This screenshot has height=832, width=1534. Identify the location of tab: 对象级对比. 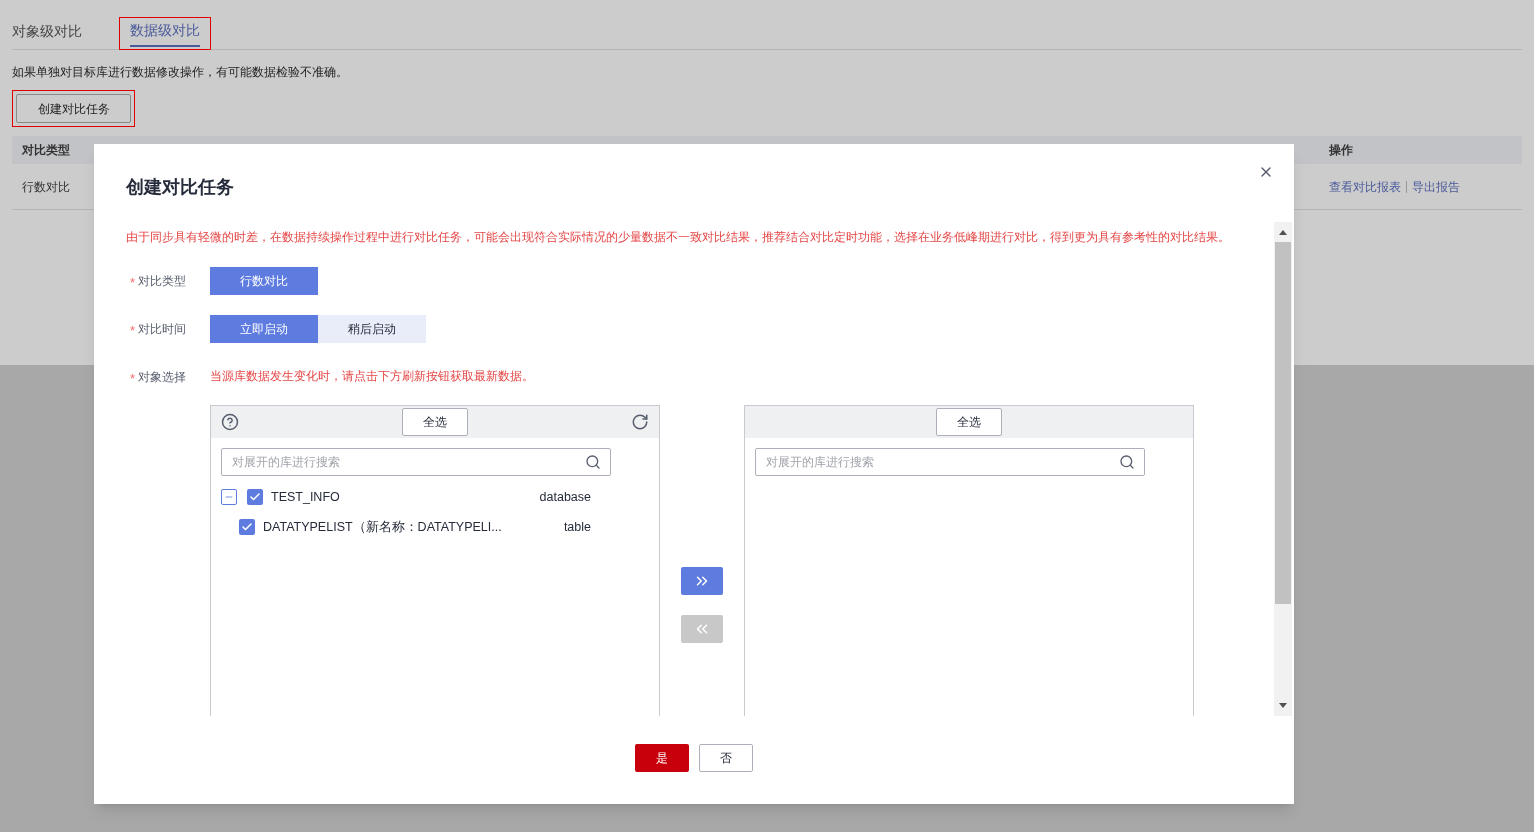
(47, 33).